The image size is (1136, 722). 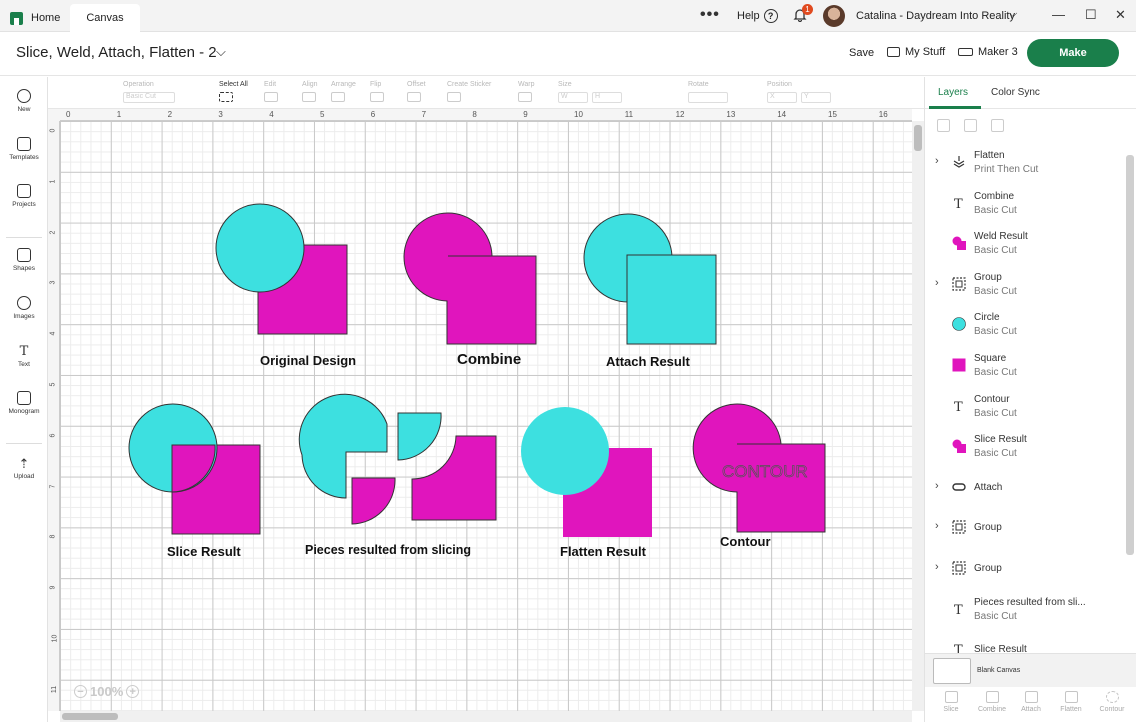 I want to click on maximize-icon: ☐, so click(x=1091, y=15).